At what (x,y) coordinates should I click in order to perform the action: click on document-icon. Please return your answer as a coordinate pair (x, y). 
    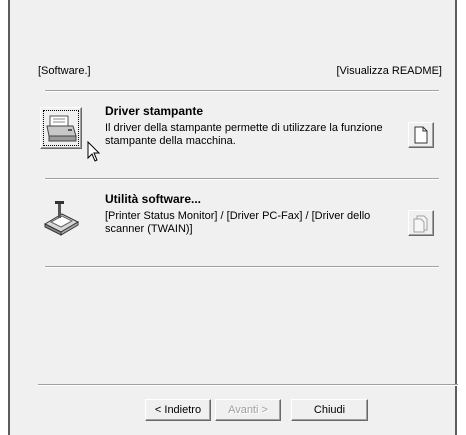
    Looking at the image, I should click on (421, 135).